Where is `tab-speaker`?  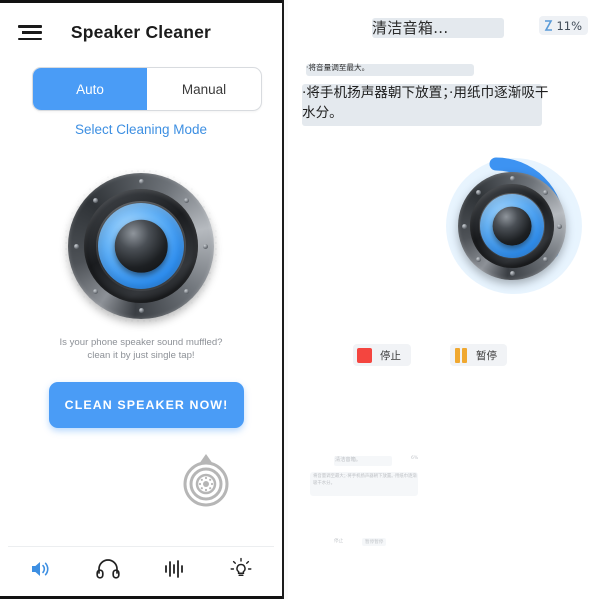 tab-speaker is located at coordinates (41, 569).